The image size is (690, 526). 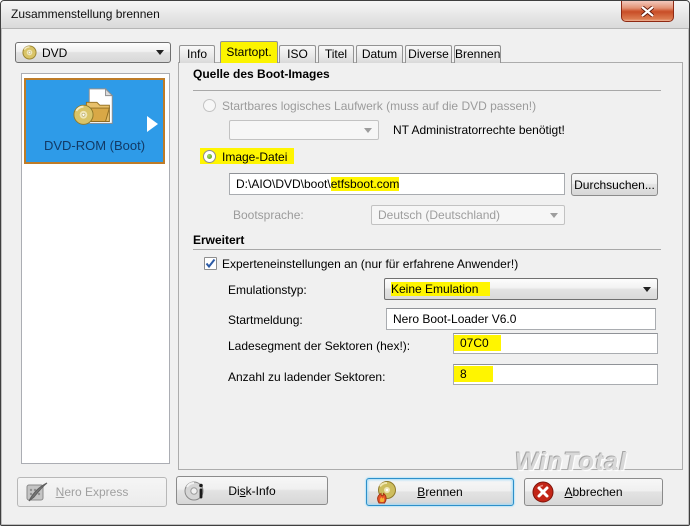 I want to click on bootlang-label: Bootsprache:, so click(x=268, y=215).